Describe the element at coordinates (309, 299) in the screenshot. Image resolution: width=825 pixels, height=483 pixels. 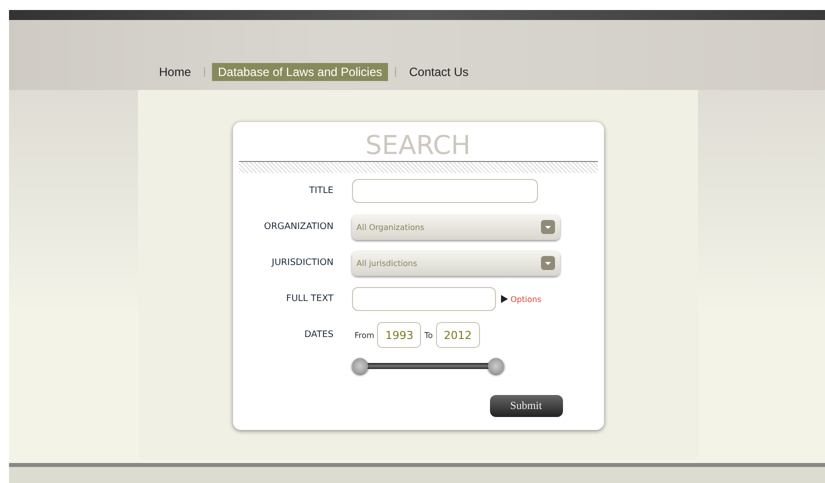
I see `field-label: FULL TEXT` at that location.